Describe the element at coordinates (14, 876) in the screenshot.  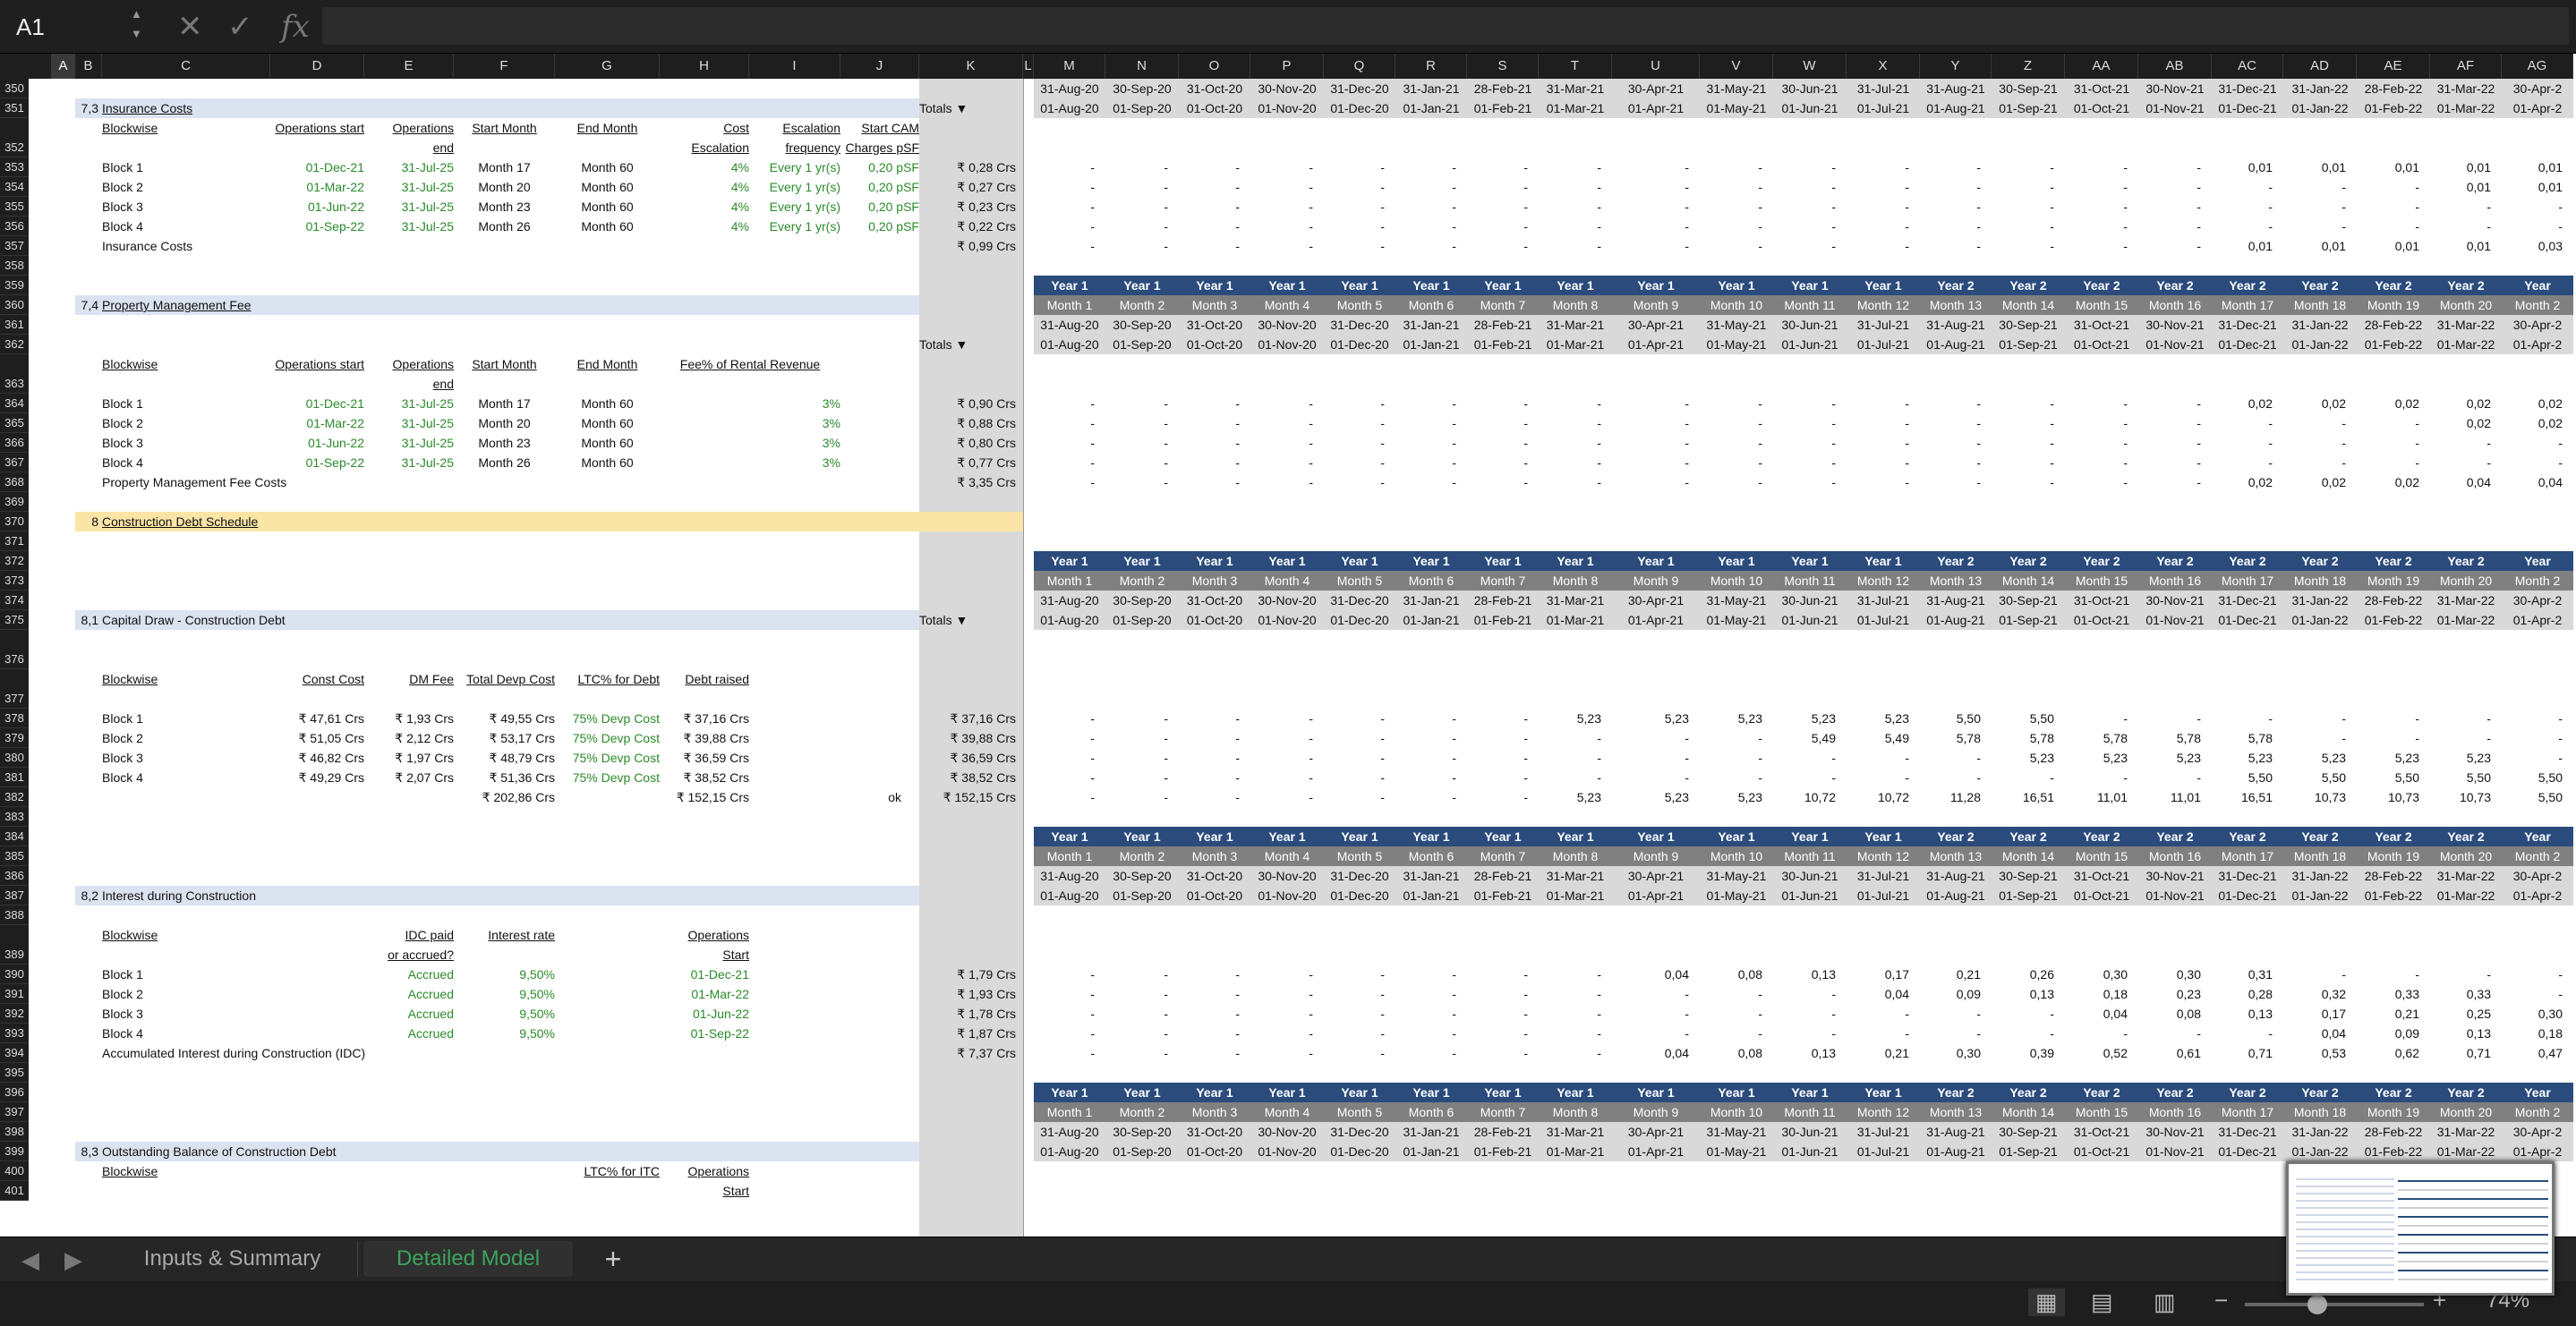
I see `row-header: 386` at that location.